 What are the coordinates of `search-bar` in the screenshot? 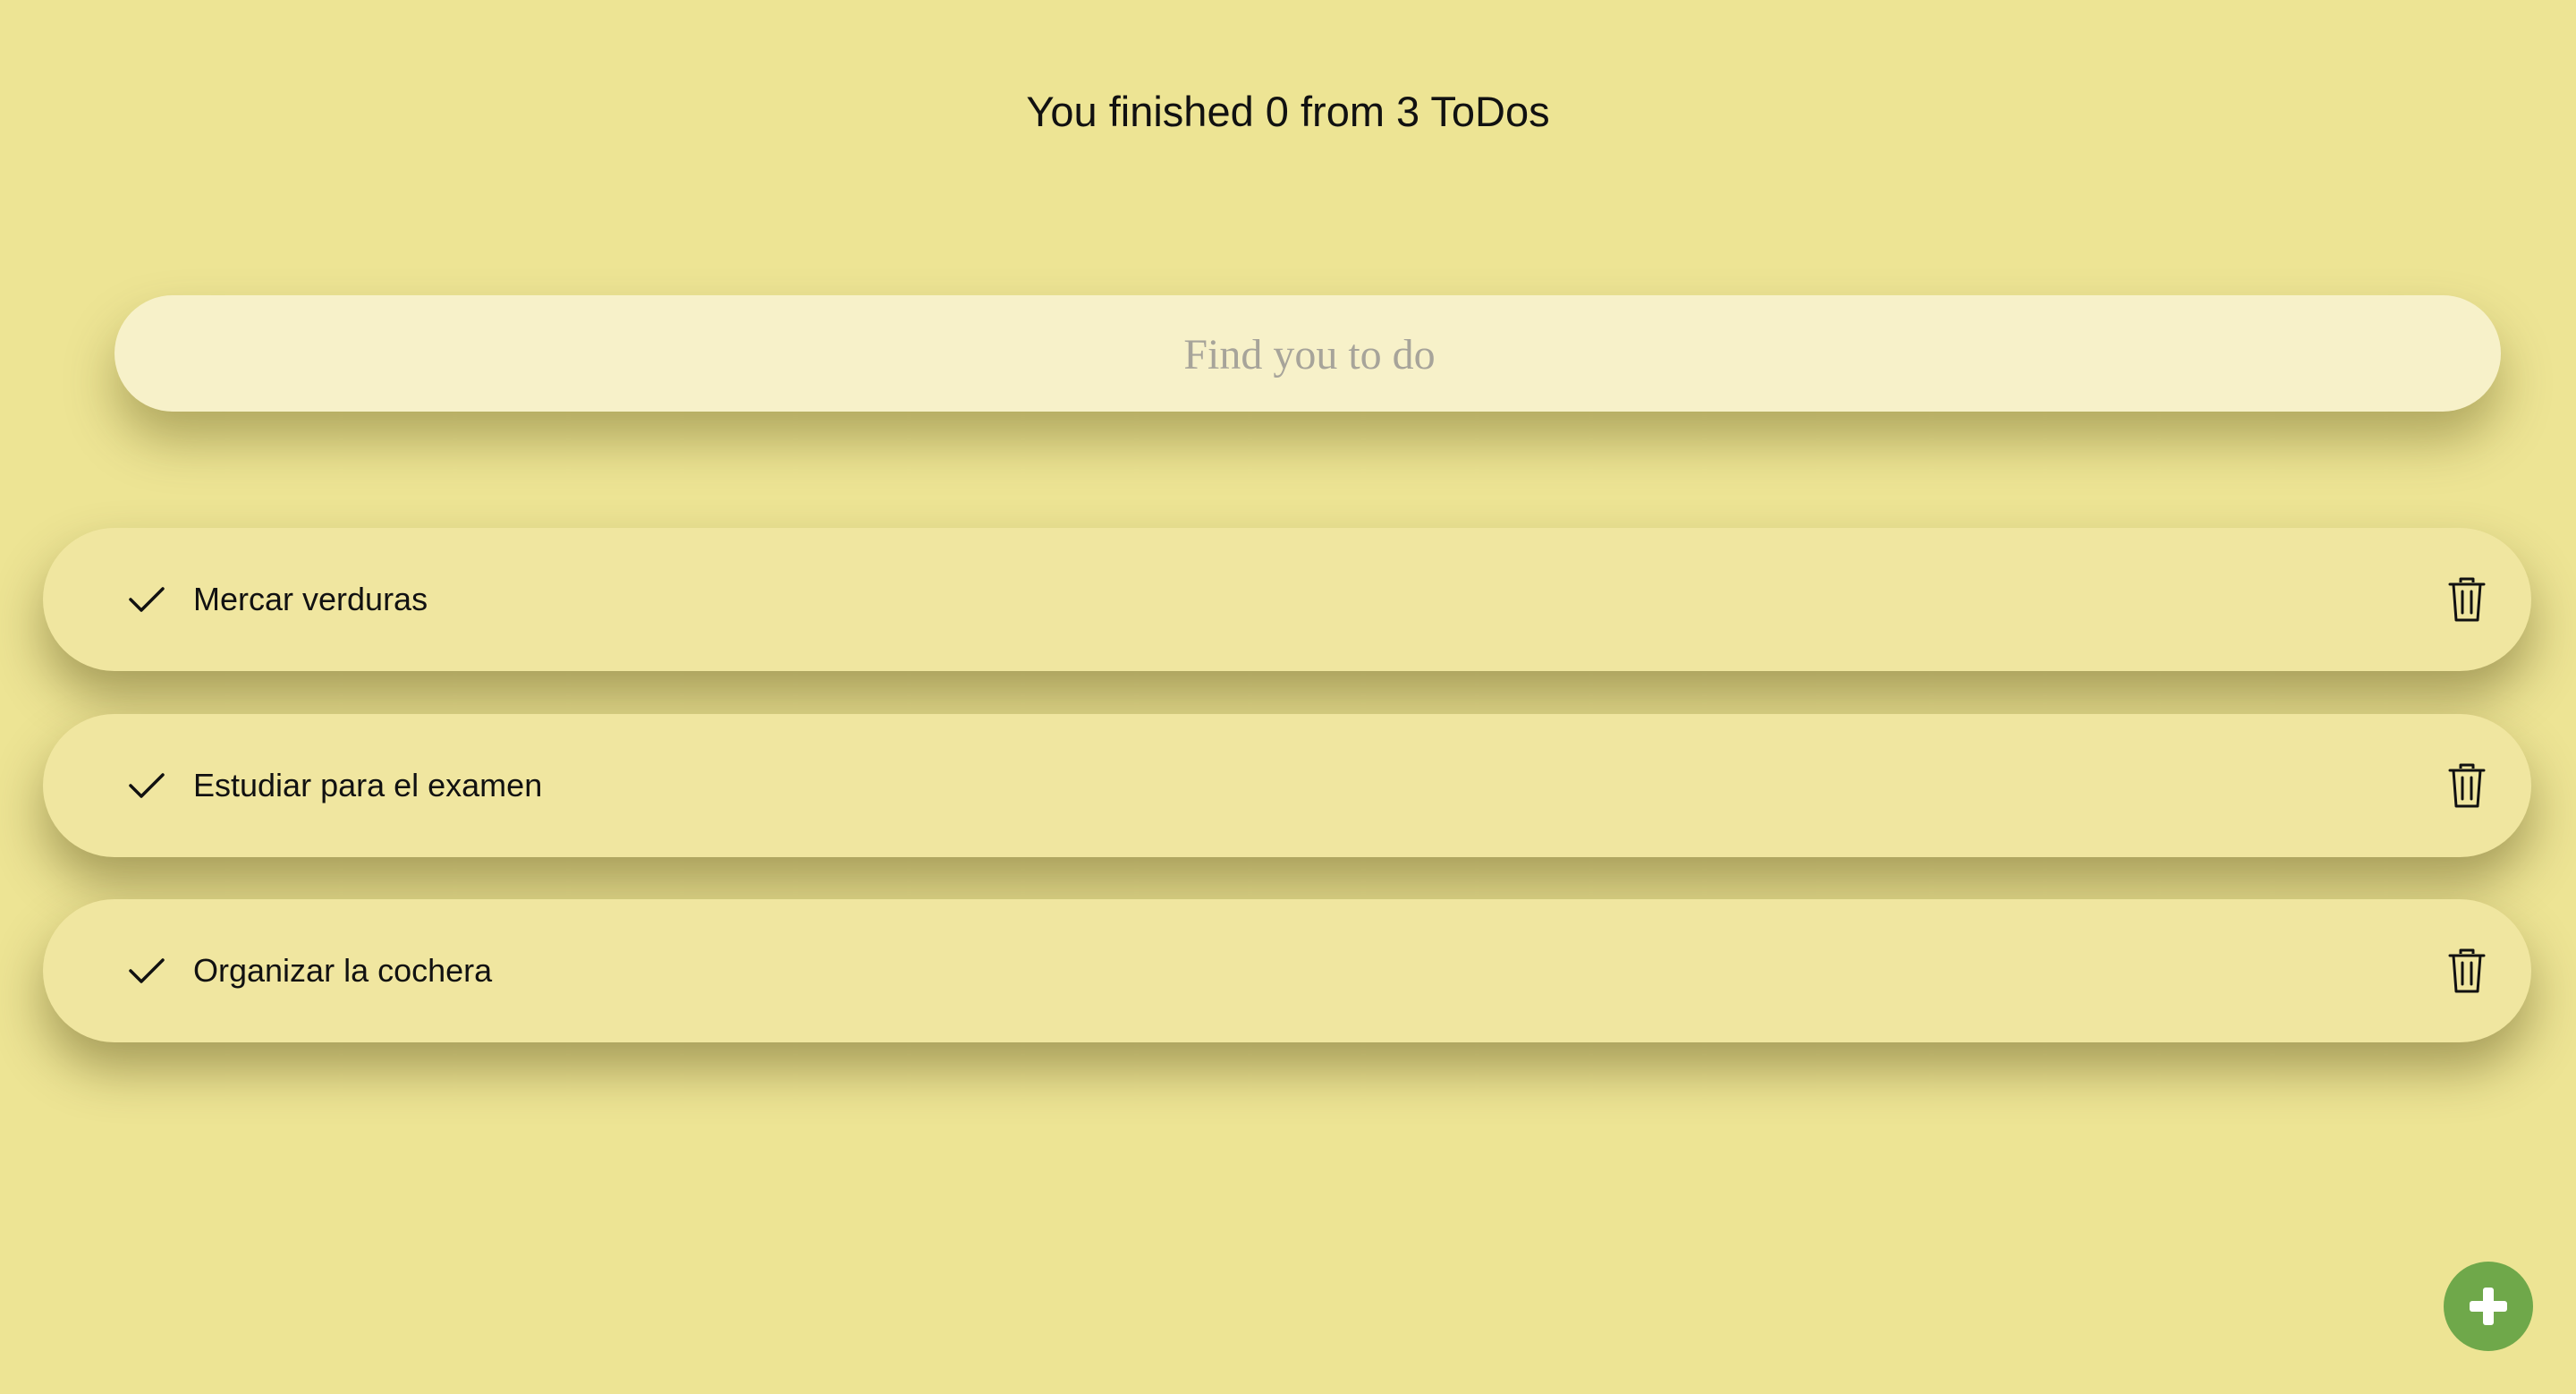 It's located at (1309, 354).